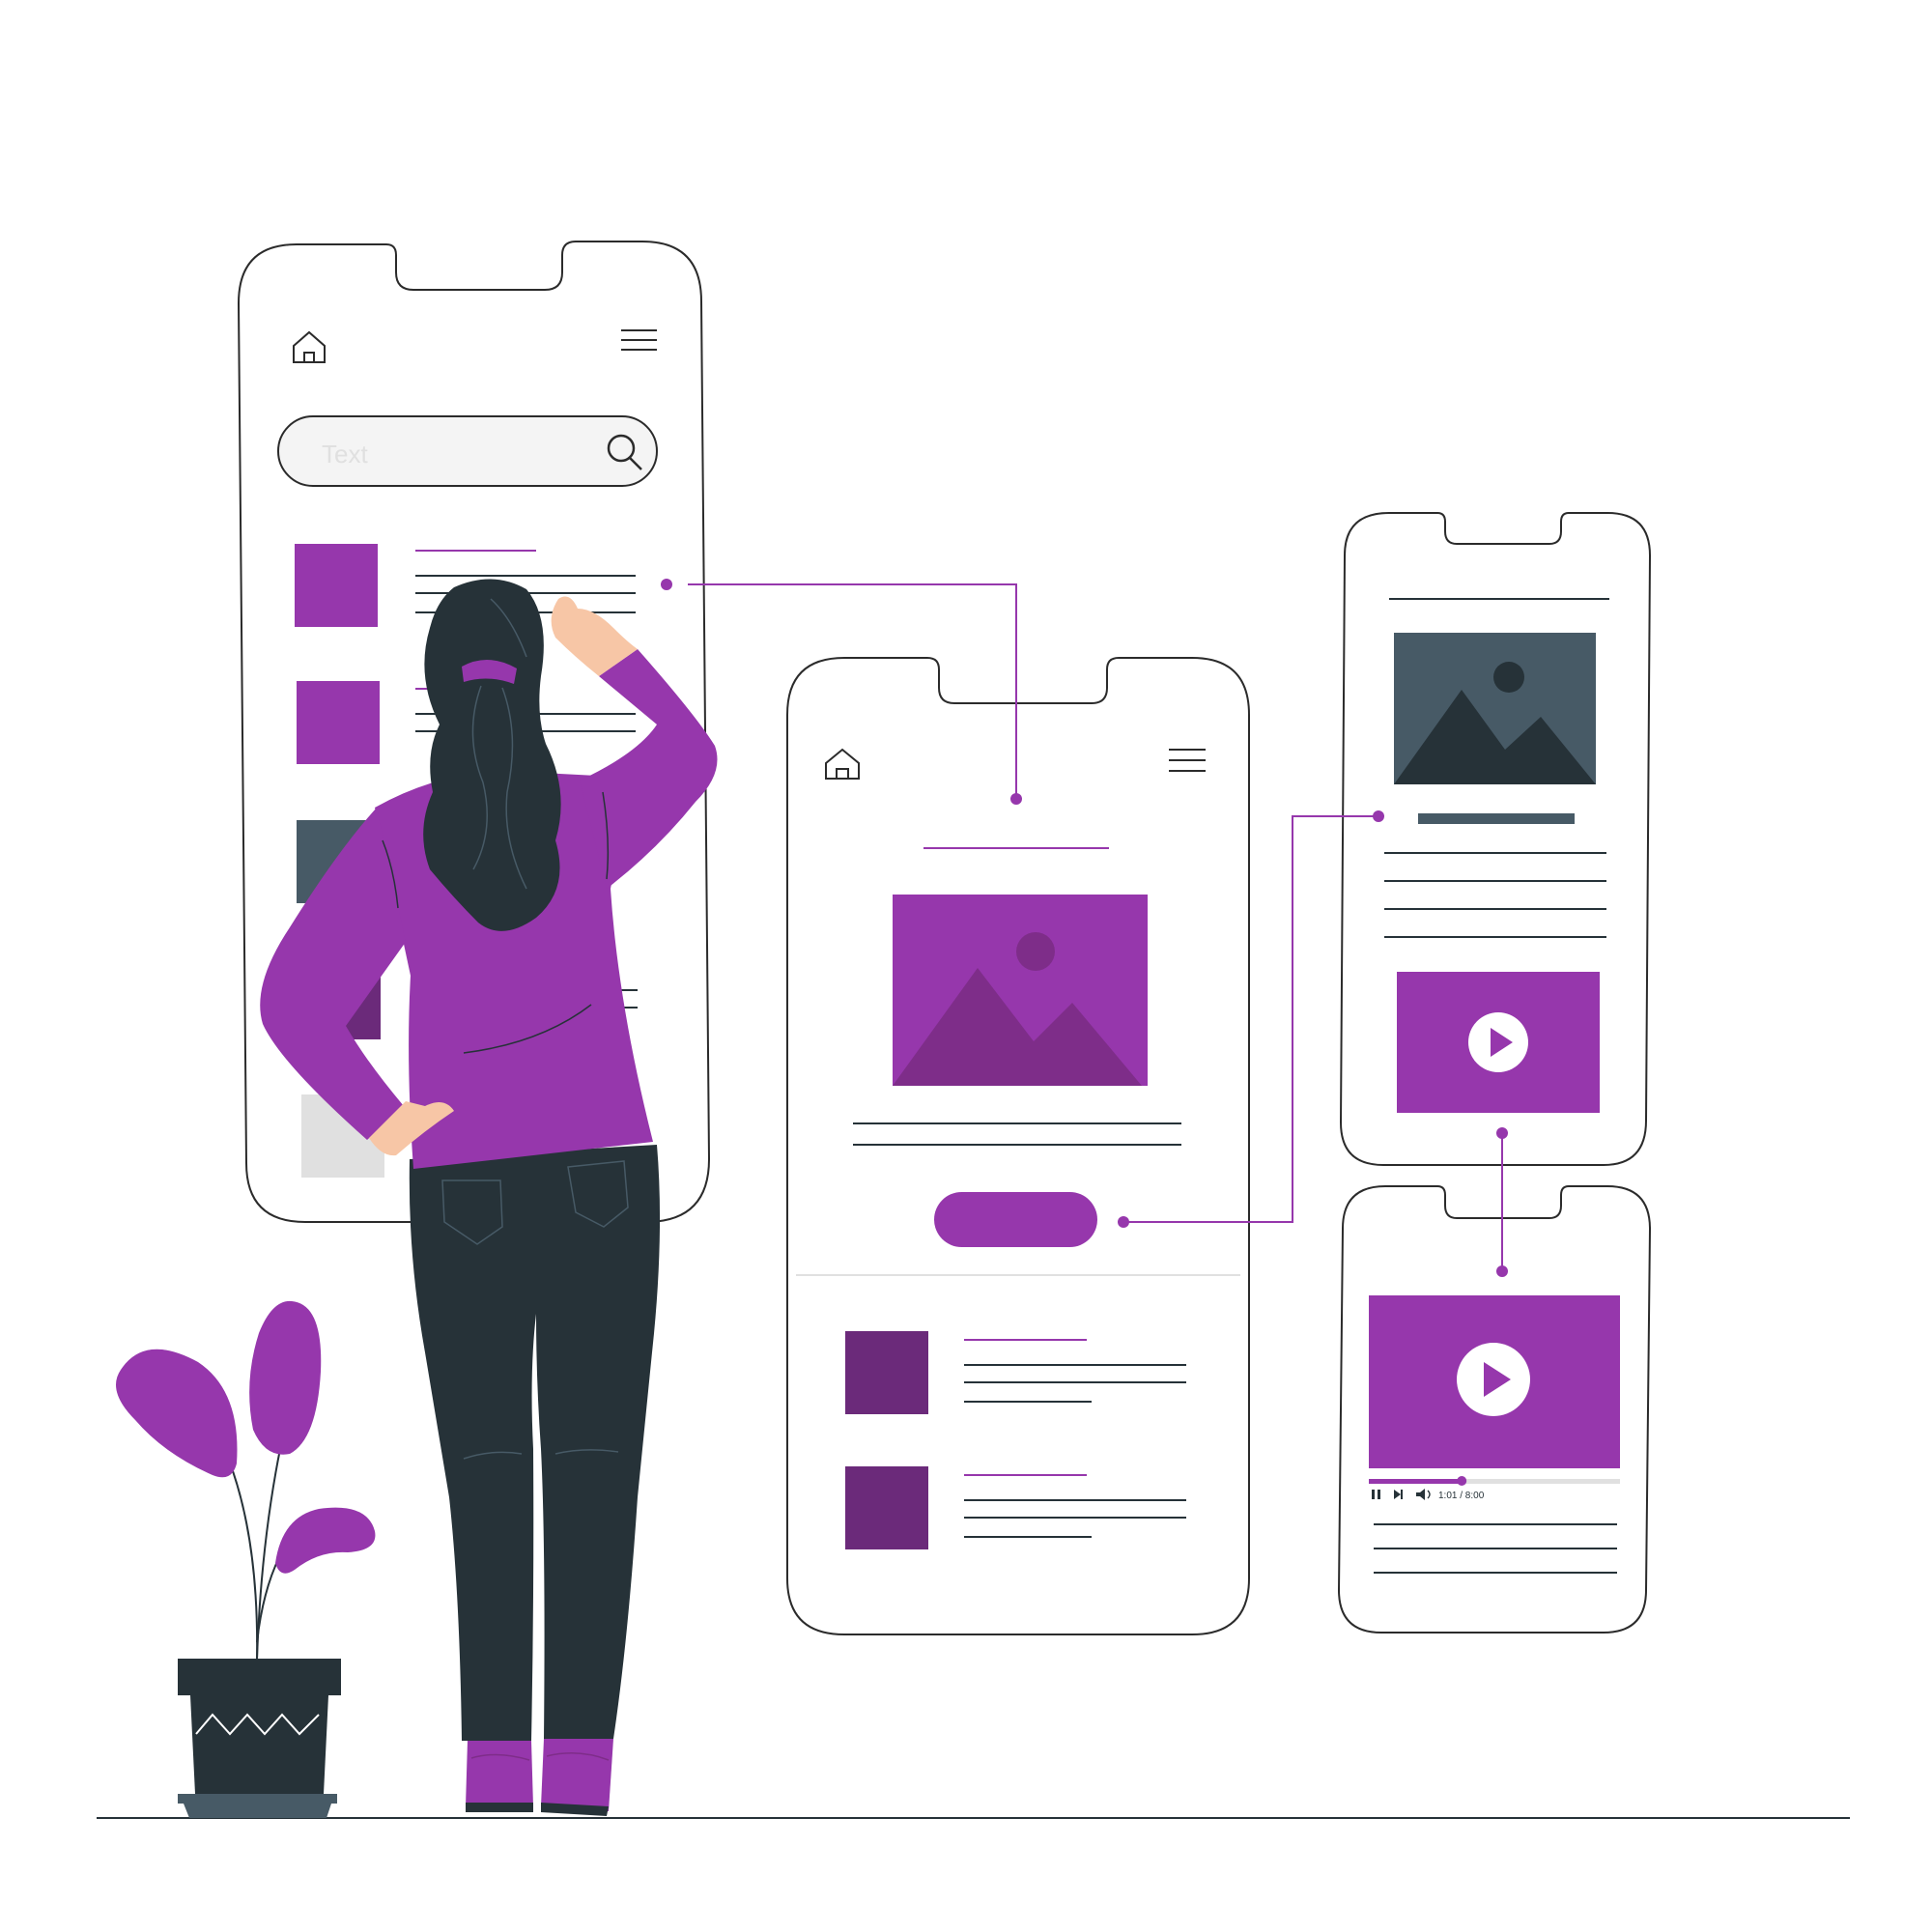 Image resolution: width=1932 pixels, height=1932 pixels. I want to click on video-player-frame, so click(1494, 1381).